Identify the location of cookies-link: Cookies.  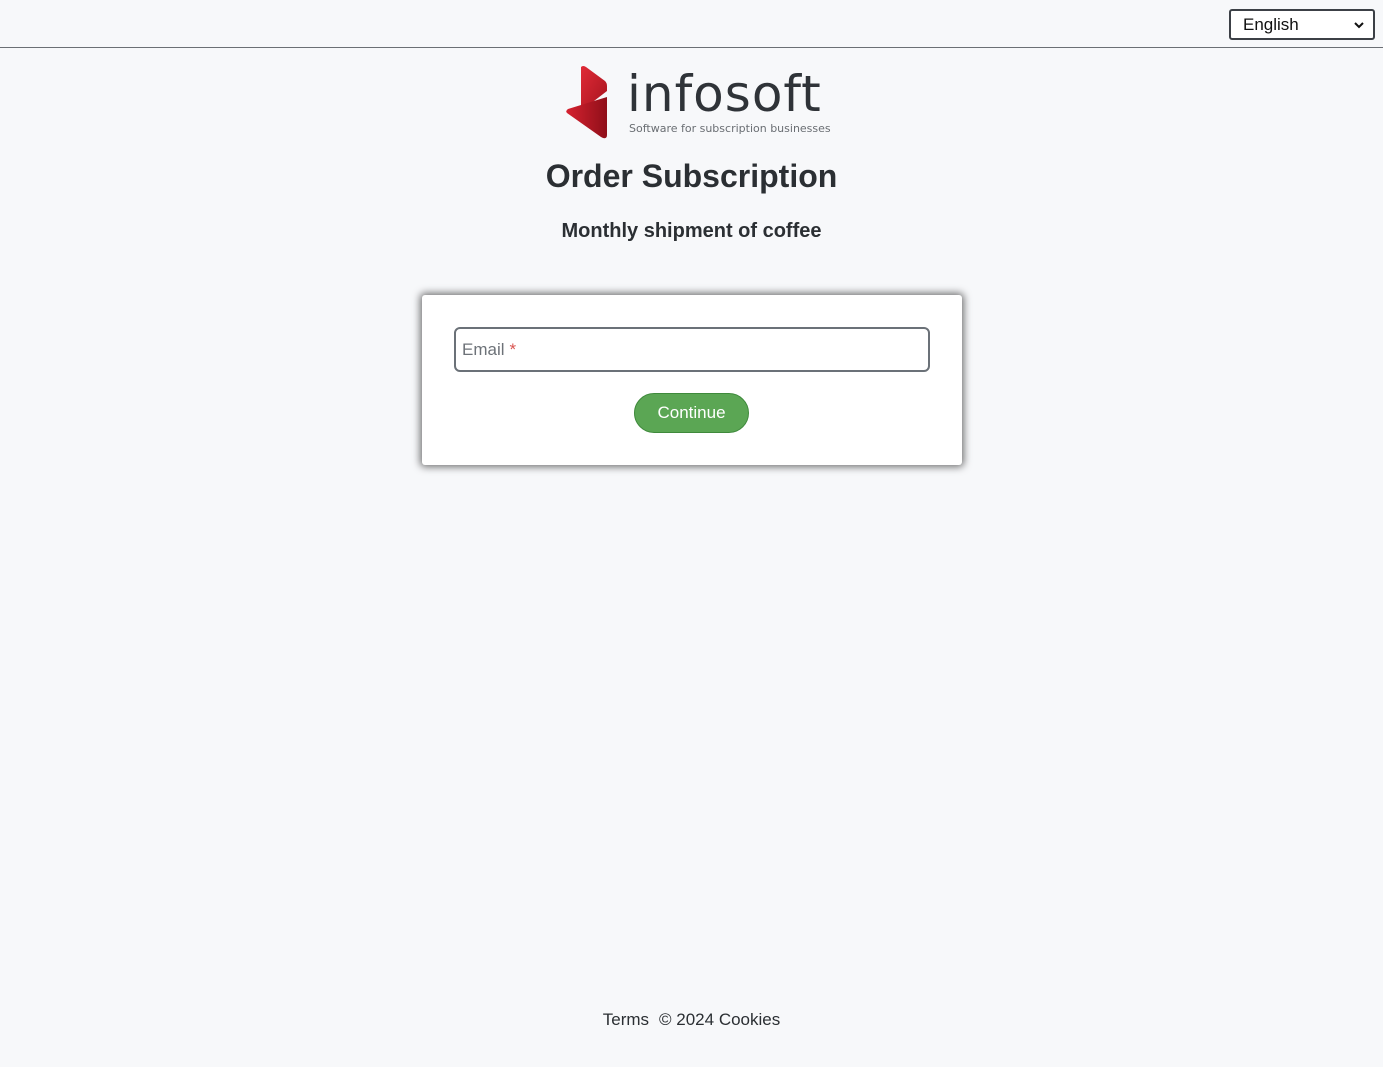
(749, 1019).